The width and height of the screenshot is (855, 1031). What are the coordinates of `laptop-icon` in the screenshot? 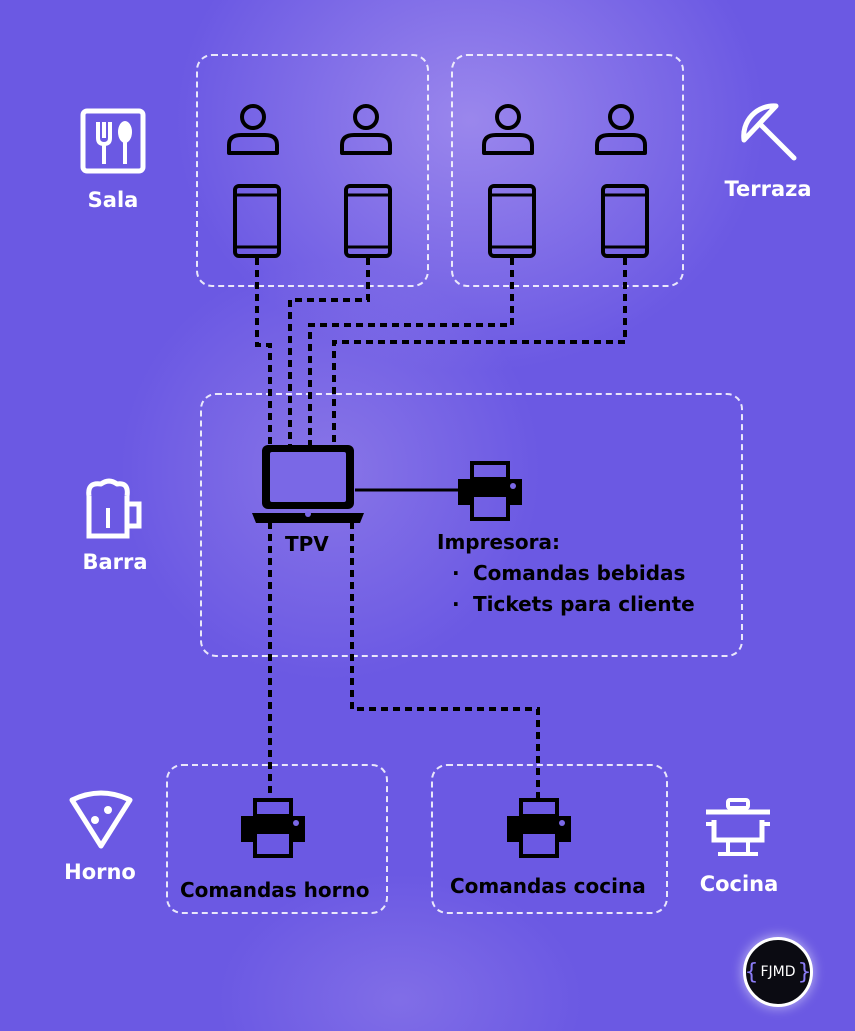 It's located at (308, 484).